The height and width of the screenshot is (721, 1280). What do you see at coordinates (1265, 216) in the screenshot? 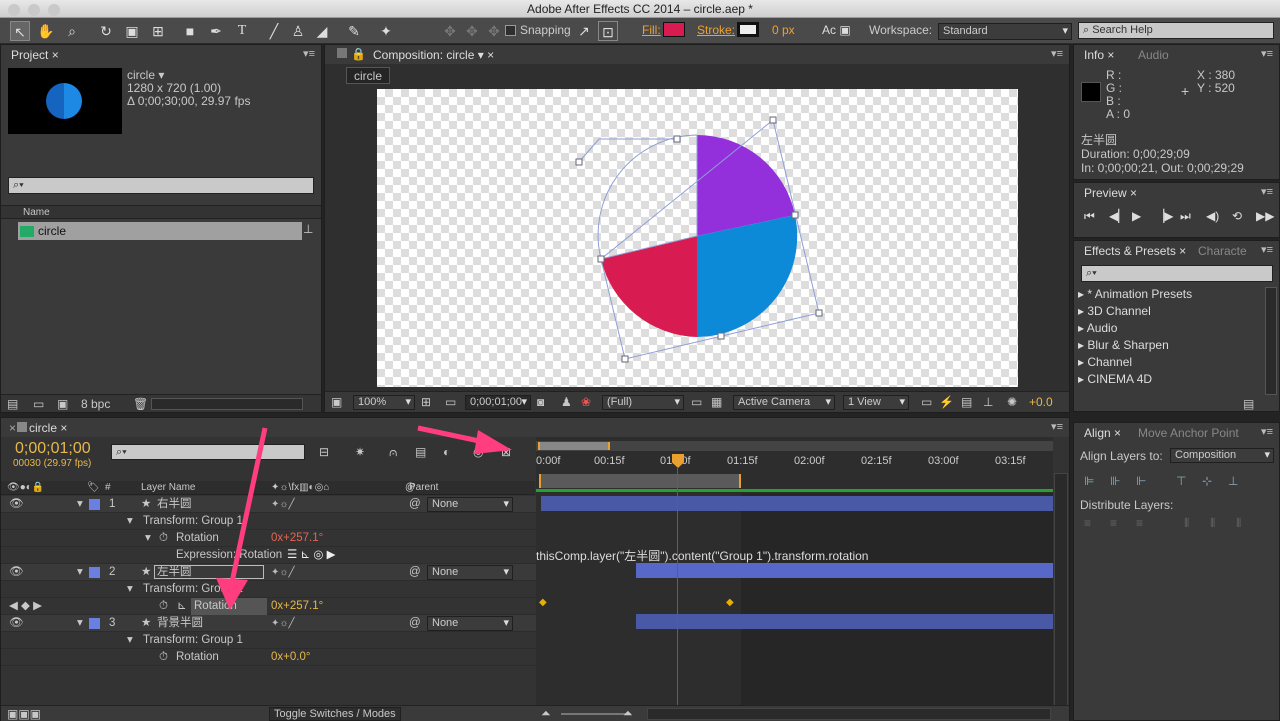
I see `ram-preview-icon: ▶▶` at bounding box center [1265, 216].